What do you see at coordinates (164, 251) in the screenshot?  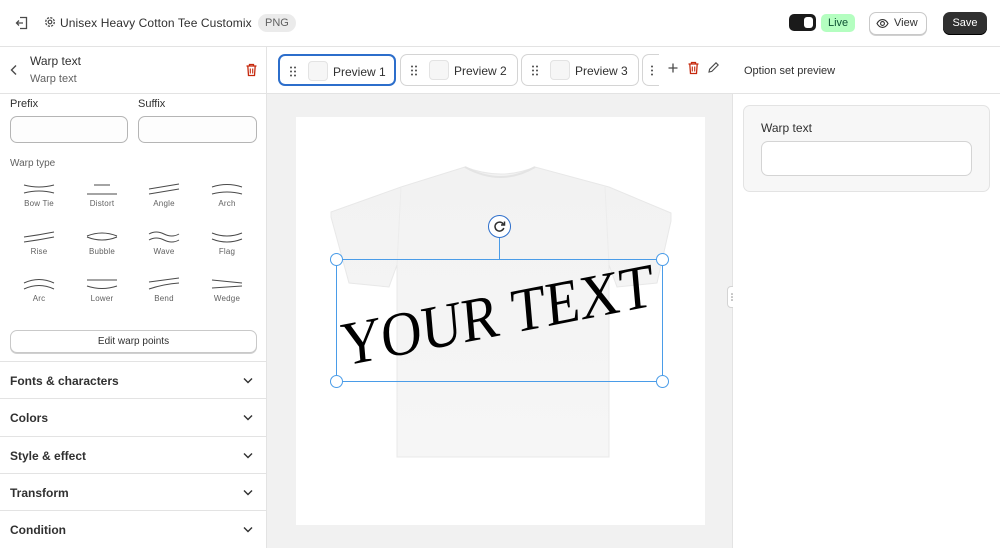 I see `warp-label: Wave` at bounding box center [164, 251].